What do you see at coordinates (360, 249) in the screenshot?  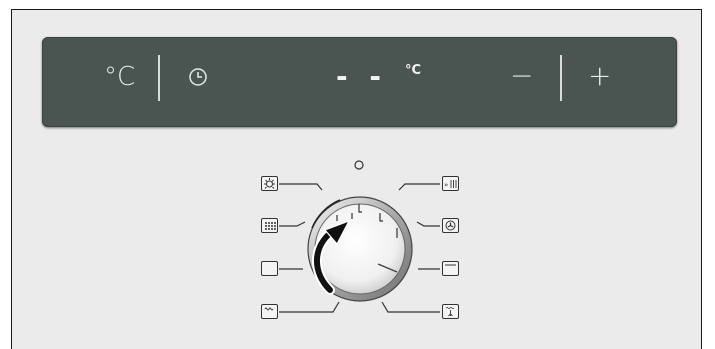 I see `knob-face` at bounding box center [360, 249].